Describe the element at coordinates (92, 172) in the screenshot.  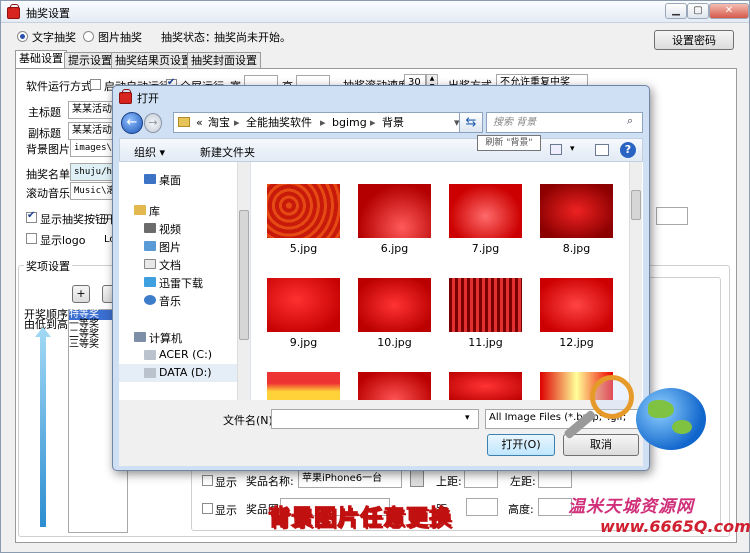
I see `list-input: shuju/ha` at that location.